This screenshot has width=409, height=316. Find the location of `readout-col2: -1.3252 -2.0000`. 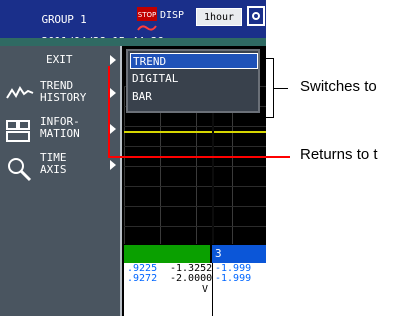

readout-col2: -1.3252 -2.0000 is located at coordinates (191, 273).